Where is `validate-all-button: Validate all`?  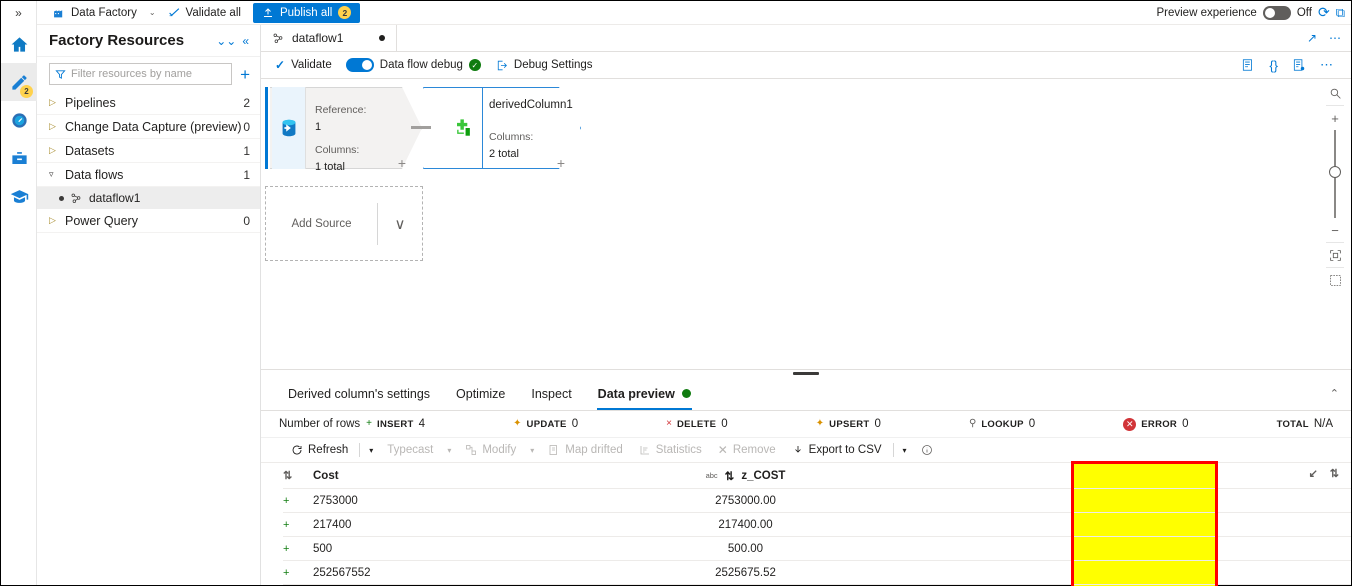
validate-all-button: Validate all is located at coordinates (204, 13).